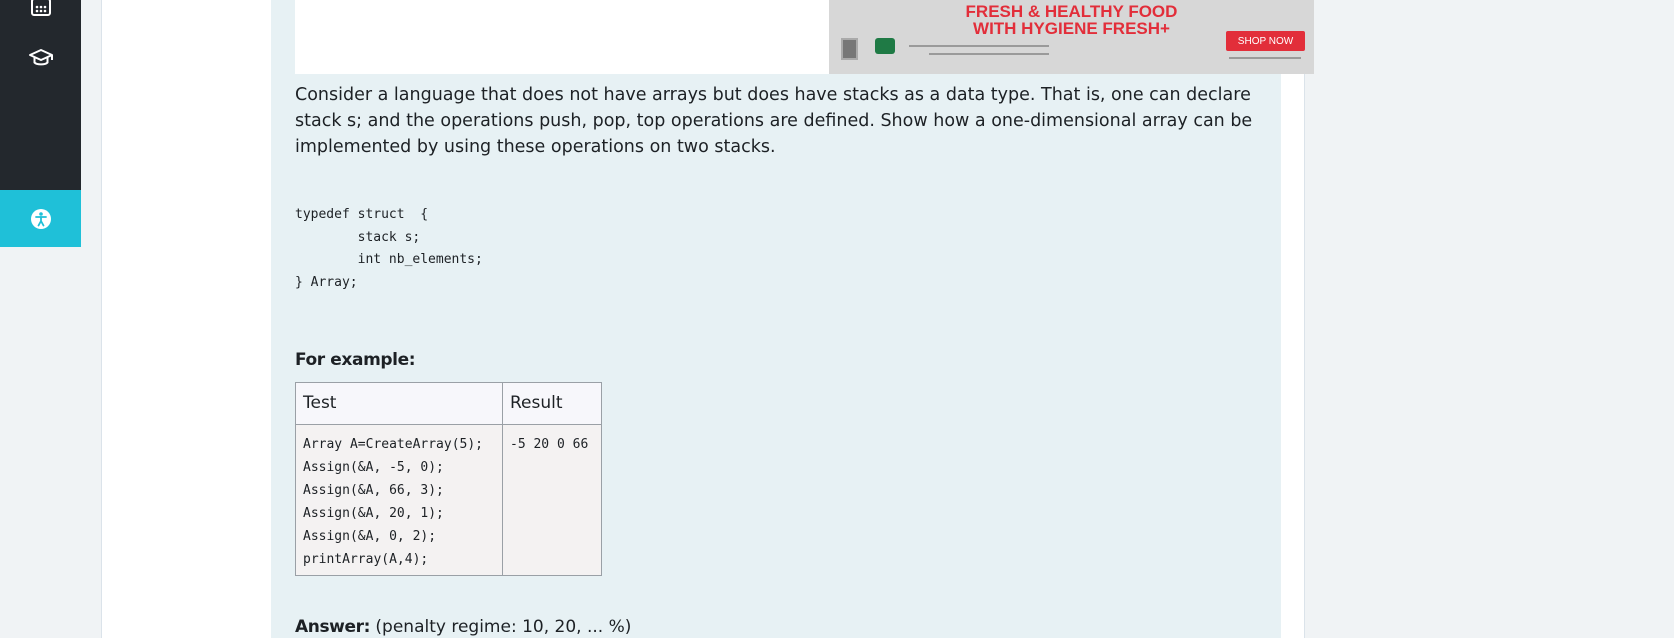  I want to click on penalty-regime: (penalty regime: 10, 20, ... %), so click(503, 627).